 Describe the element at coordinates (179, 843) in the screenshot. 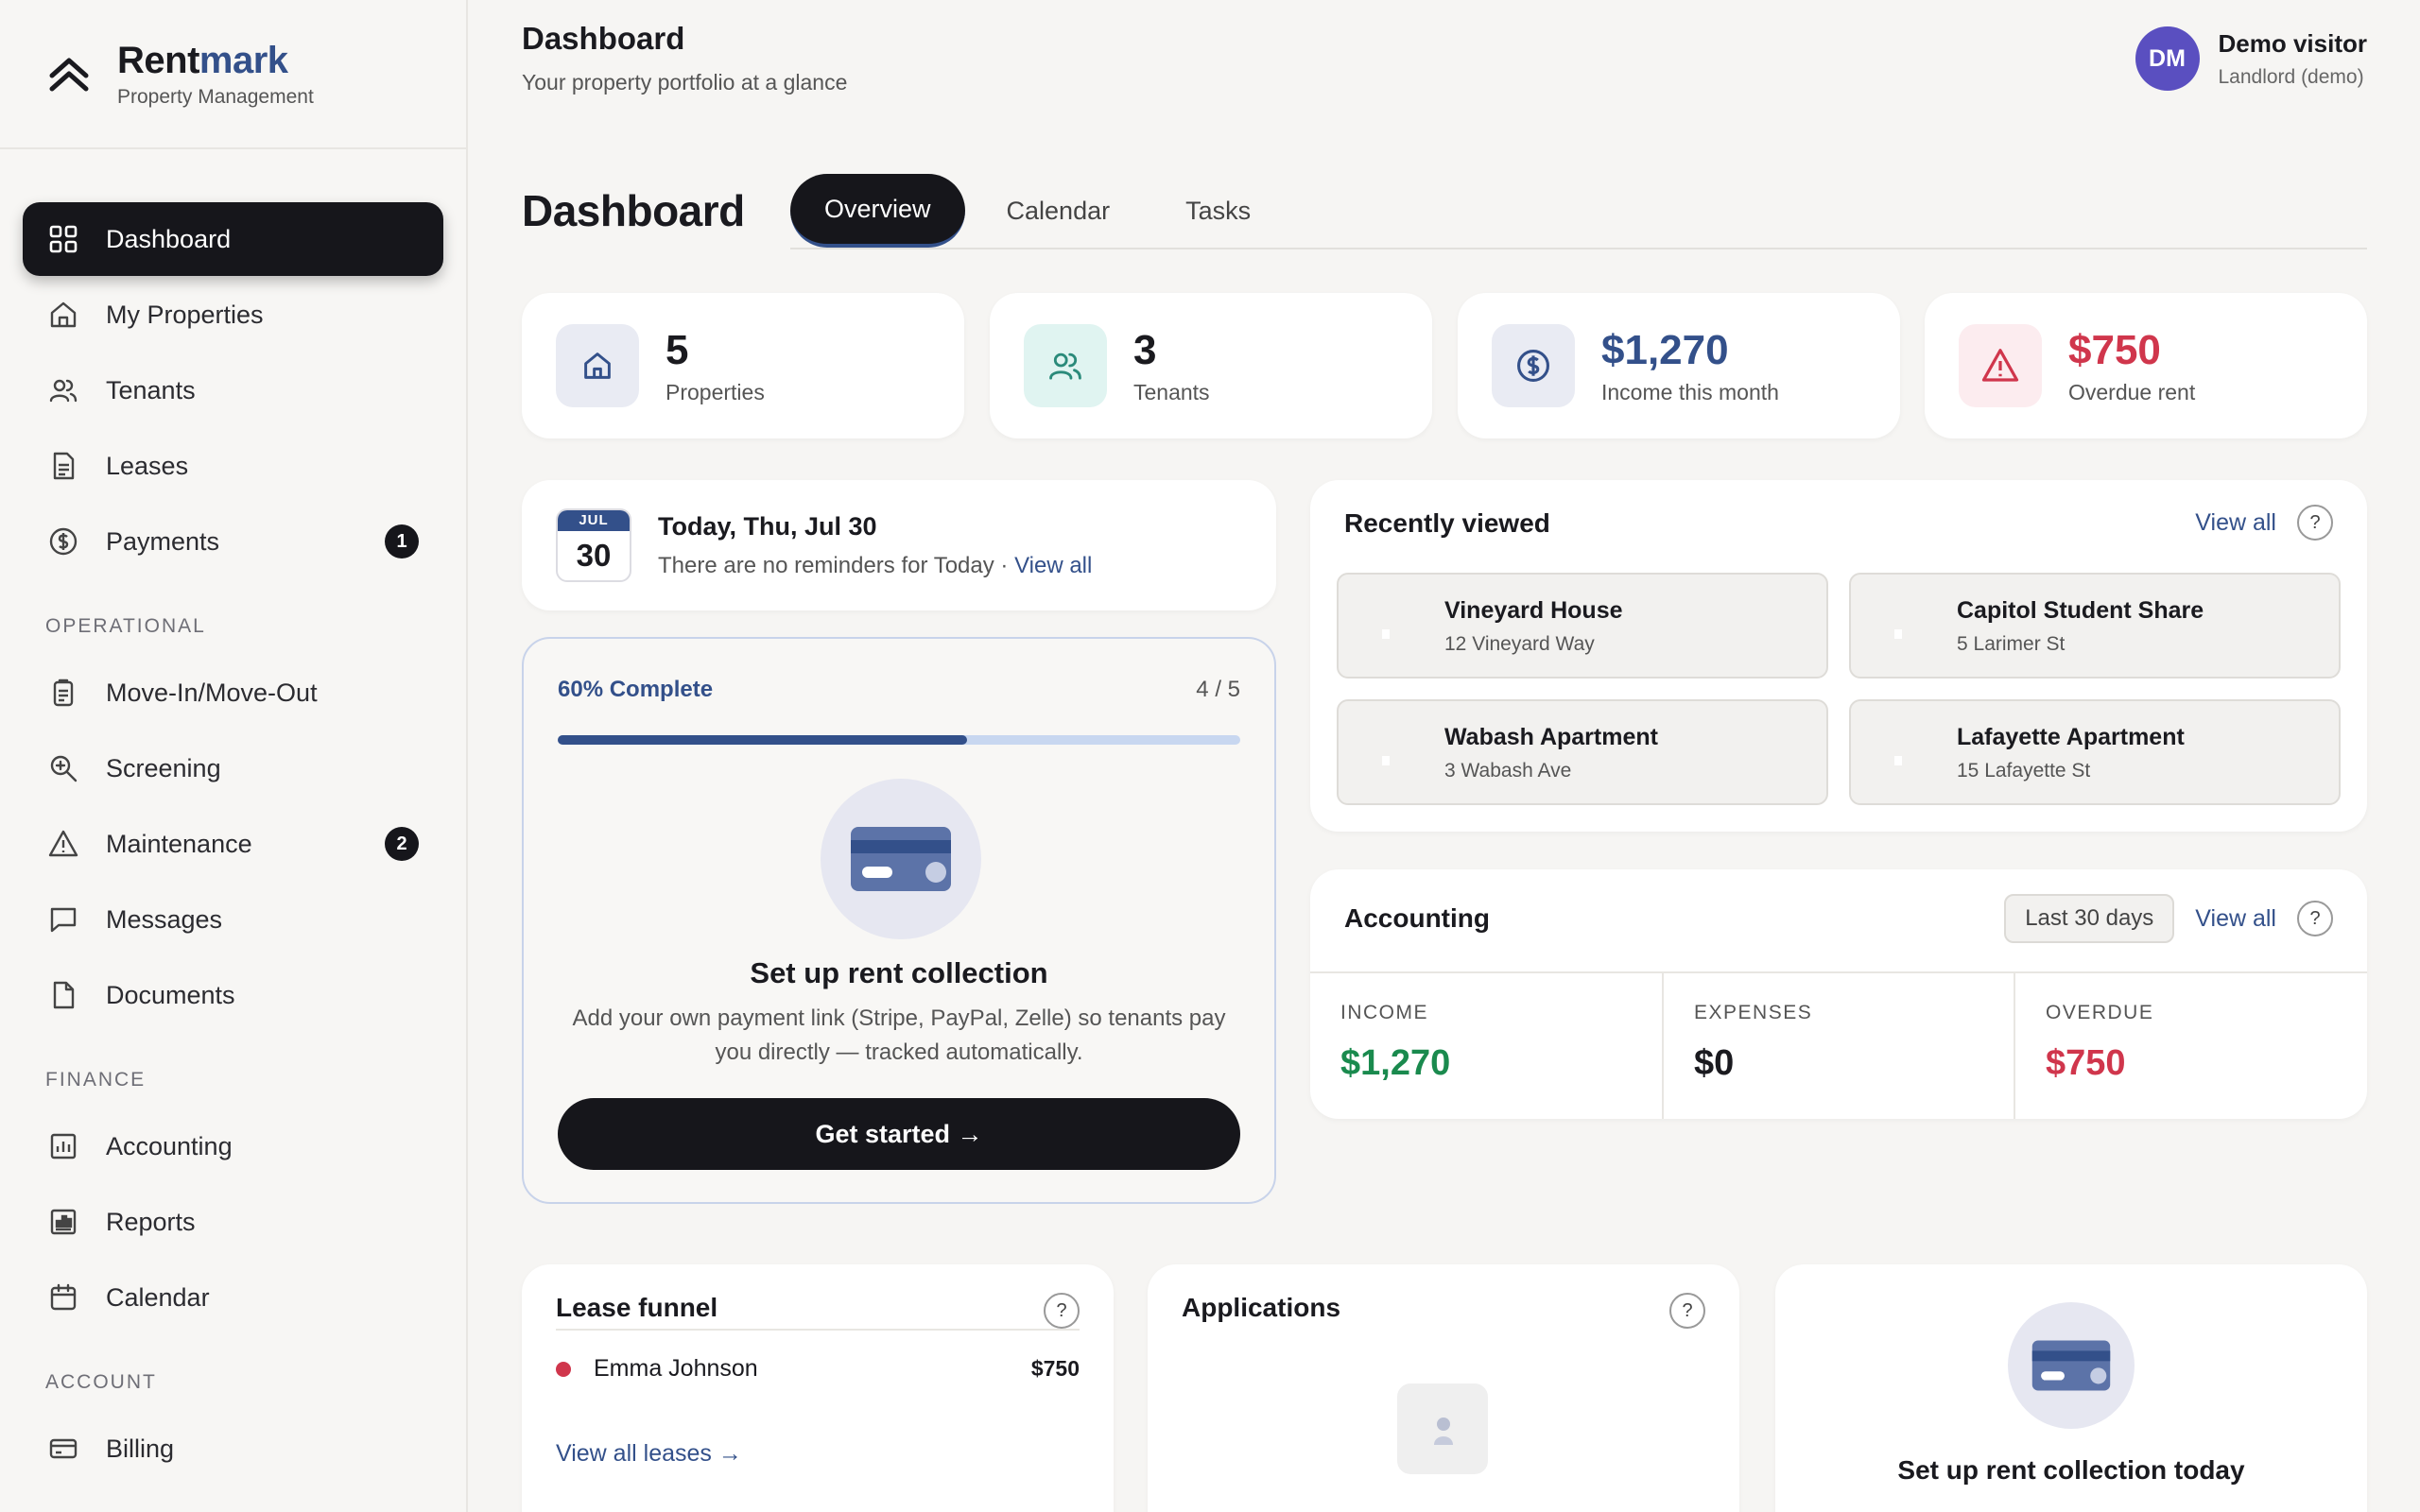

I see `sidebar-item-label: Maintenance` at that location.